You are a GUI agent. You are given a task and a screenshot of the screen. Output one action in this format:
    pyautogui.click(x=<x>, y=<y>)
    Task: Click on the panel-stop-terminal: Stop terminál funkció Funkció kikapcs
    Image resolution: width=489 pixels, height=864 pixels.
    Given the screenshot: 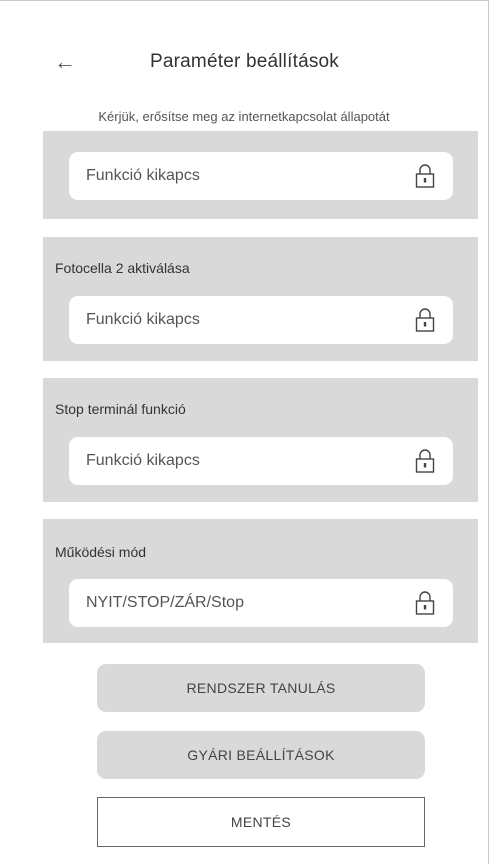 What is the action you would take?
    pyautogui.click(x=260, y=440)
    